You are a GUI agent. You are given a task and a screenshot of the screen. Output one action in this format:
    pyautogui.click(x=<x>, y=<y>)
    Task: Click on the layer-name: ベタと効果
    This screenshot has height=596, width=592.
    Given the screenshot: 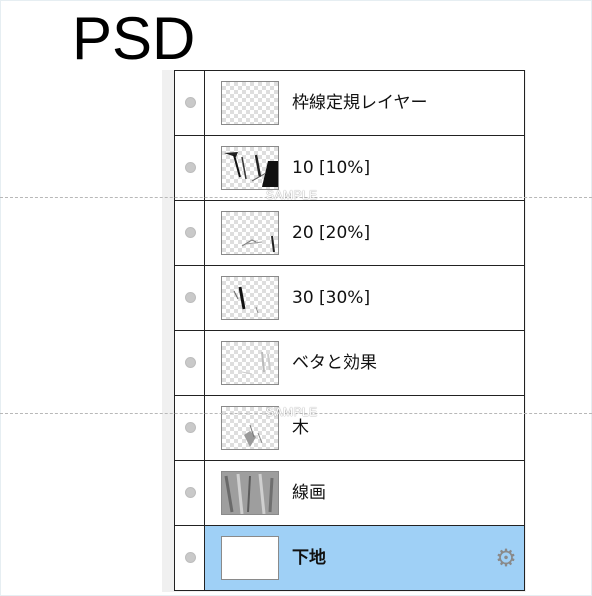 What is the action you would take?
    pyautogui.click(x=334, y=363)
    